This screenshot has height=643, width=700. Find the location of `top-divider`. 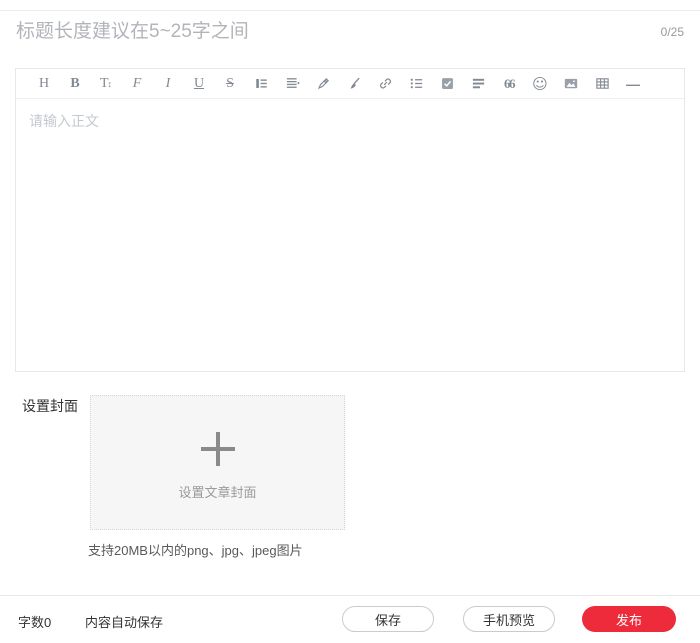

top-divider is located at coordinates (350, 10).